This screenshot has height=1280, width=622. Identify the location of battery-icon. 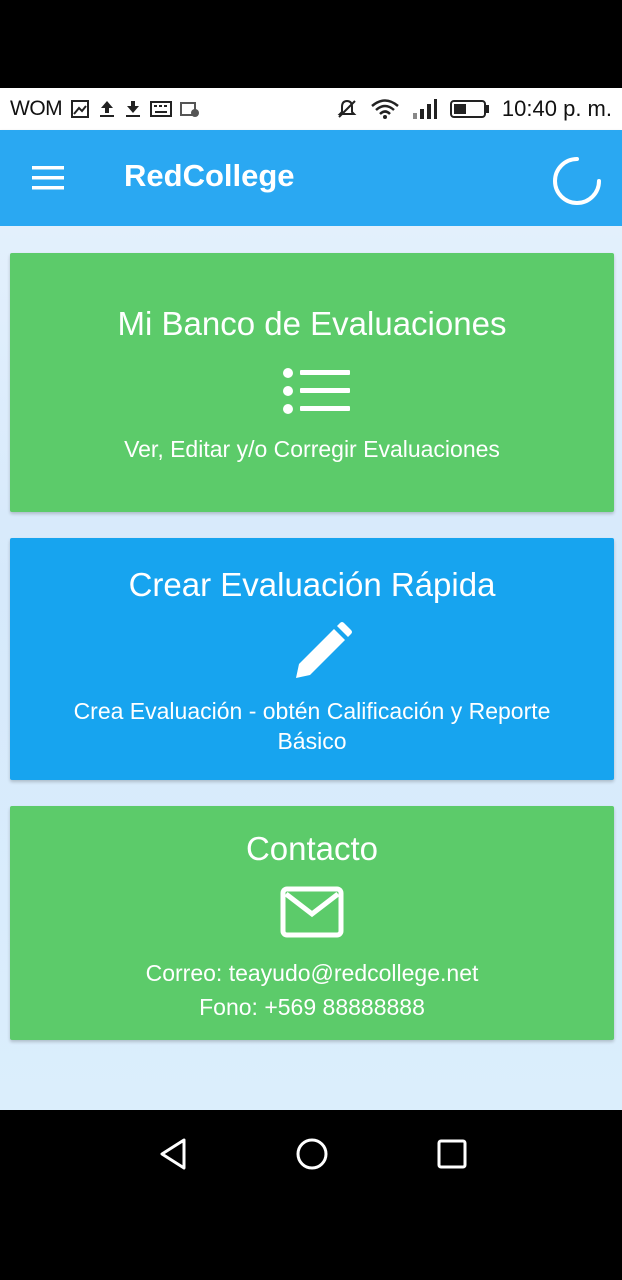
(469, 109).